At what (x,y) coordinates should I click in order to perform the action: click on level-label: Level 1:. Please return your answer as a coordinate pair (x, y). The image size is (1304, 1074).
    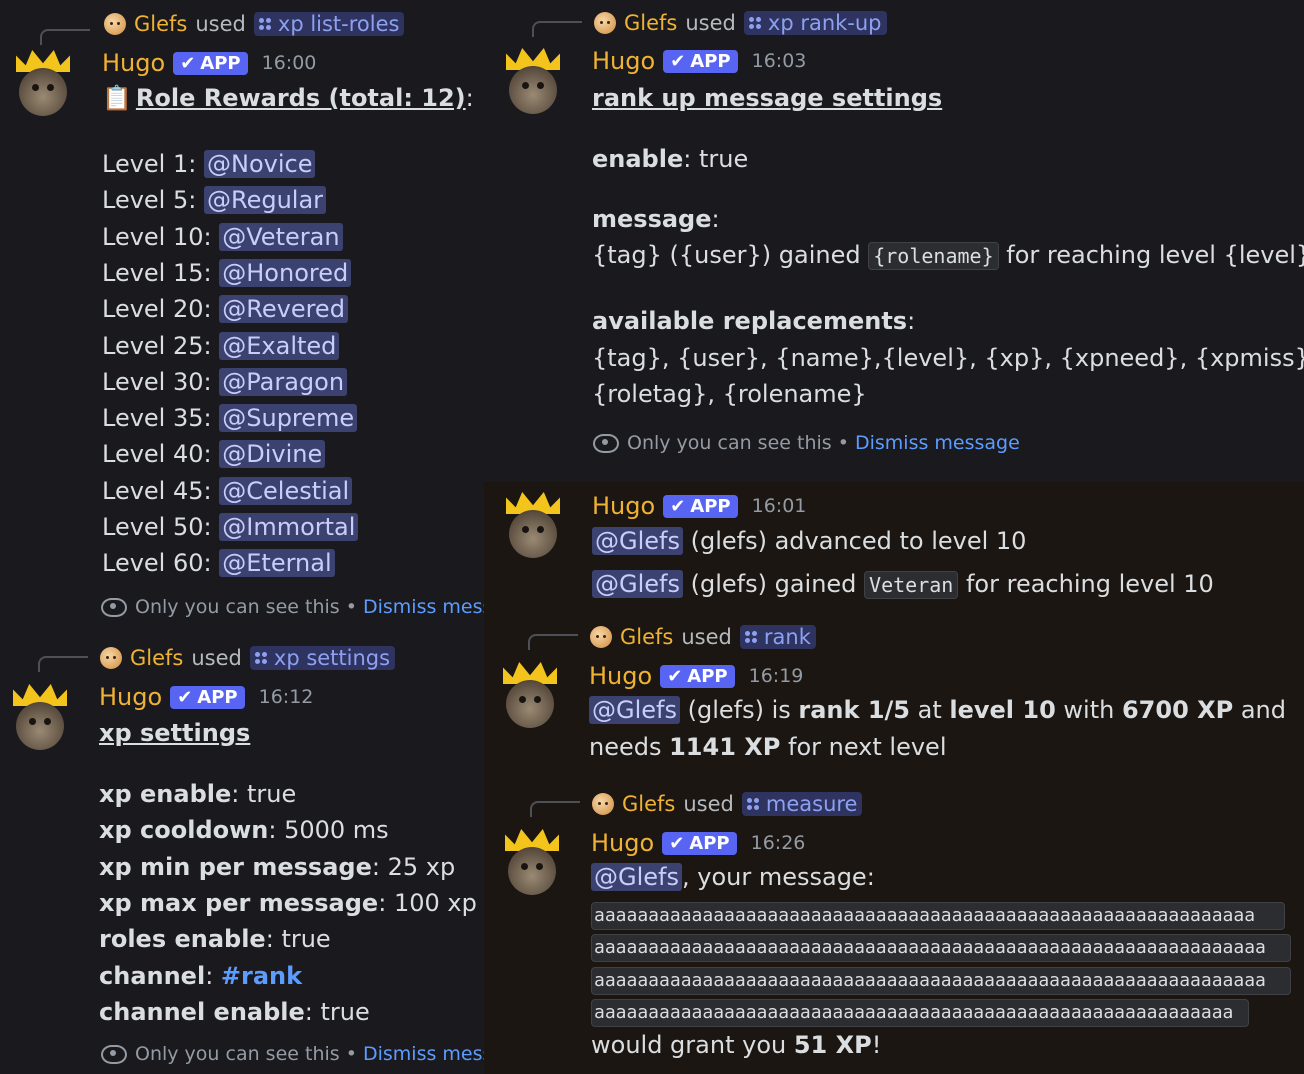
    Looking at the image, I should click on (149, 164).